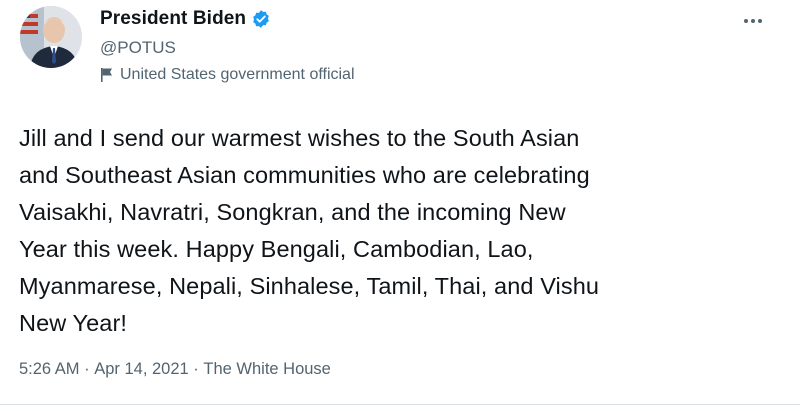 The height and width of the screenshot is (411, 800). What do you see at coordinates (173, 19) in the screenshot?
I see `author-display-name: President Biden` at bounding box center [173, 19].